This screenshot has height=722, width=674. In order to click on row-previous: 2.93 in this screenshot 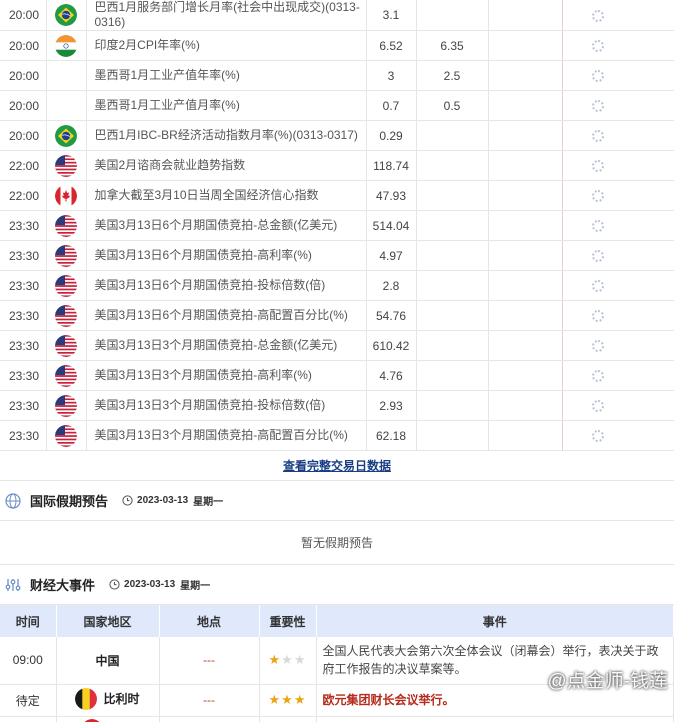, I will do `click(391, 405)`.